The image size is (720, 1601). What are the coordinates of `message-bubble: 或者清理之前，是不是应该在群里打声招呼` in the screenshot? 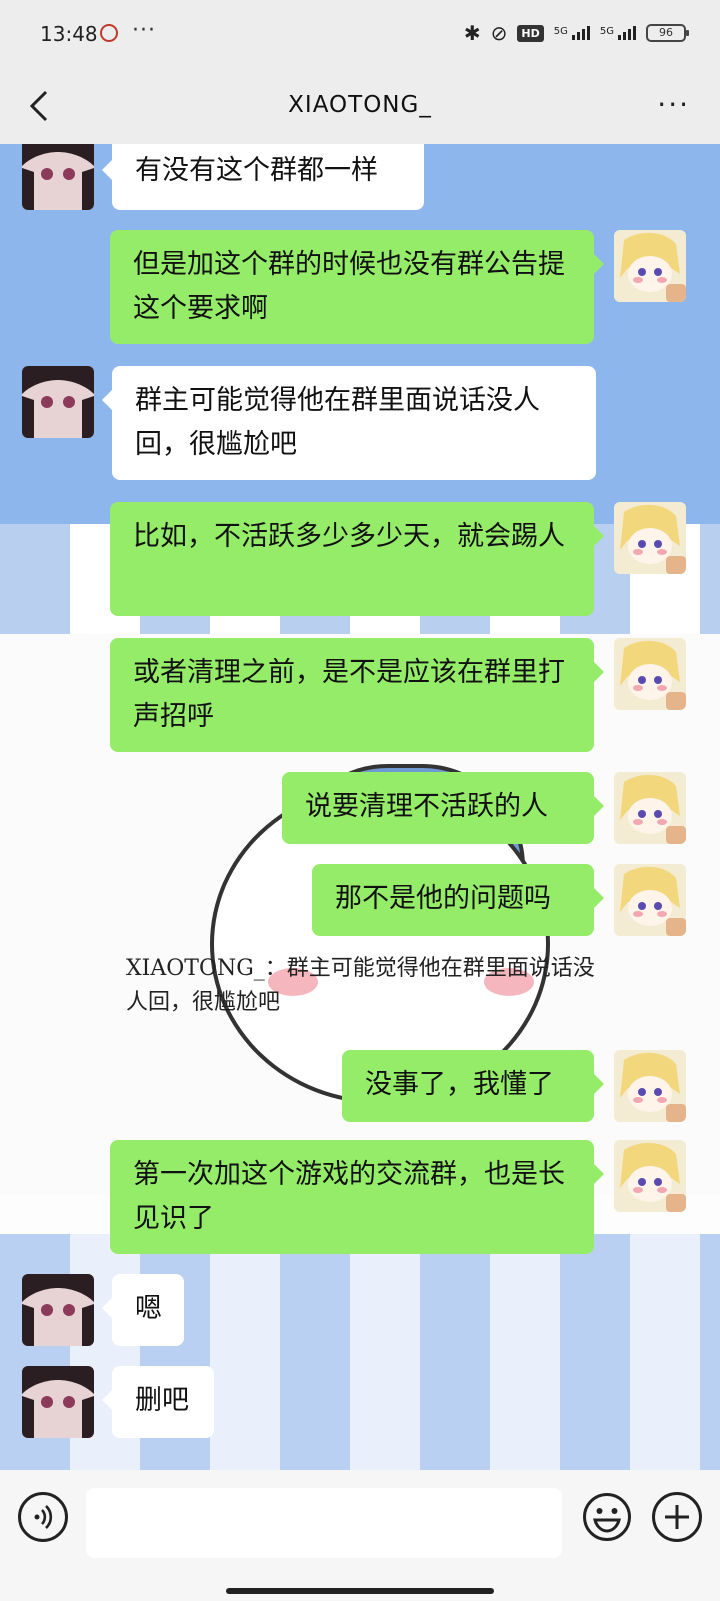 It's located at (357, 695).